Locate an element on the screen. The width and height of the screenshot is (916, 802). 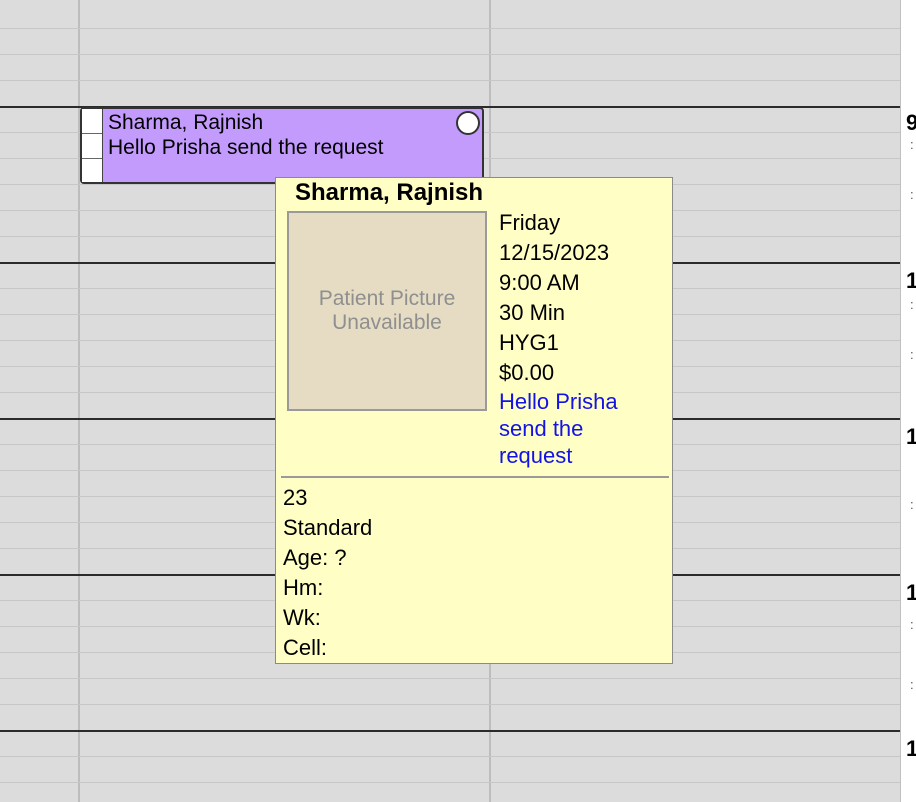
appointment-time: 9:00 AM is located at coordinates (539, 282).